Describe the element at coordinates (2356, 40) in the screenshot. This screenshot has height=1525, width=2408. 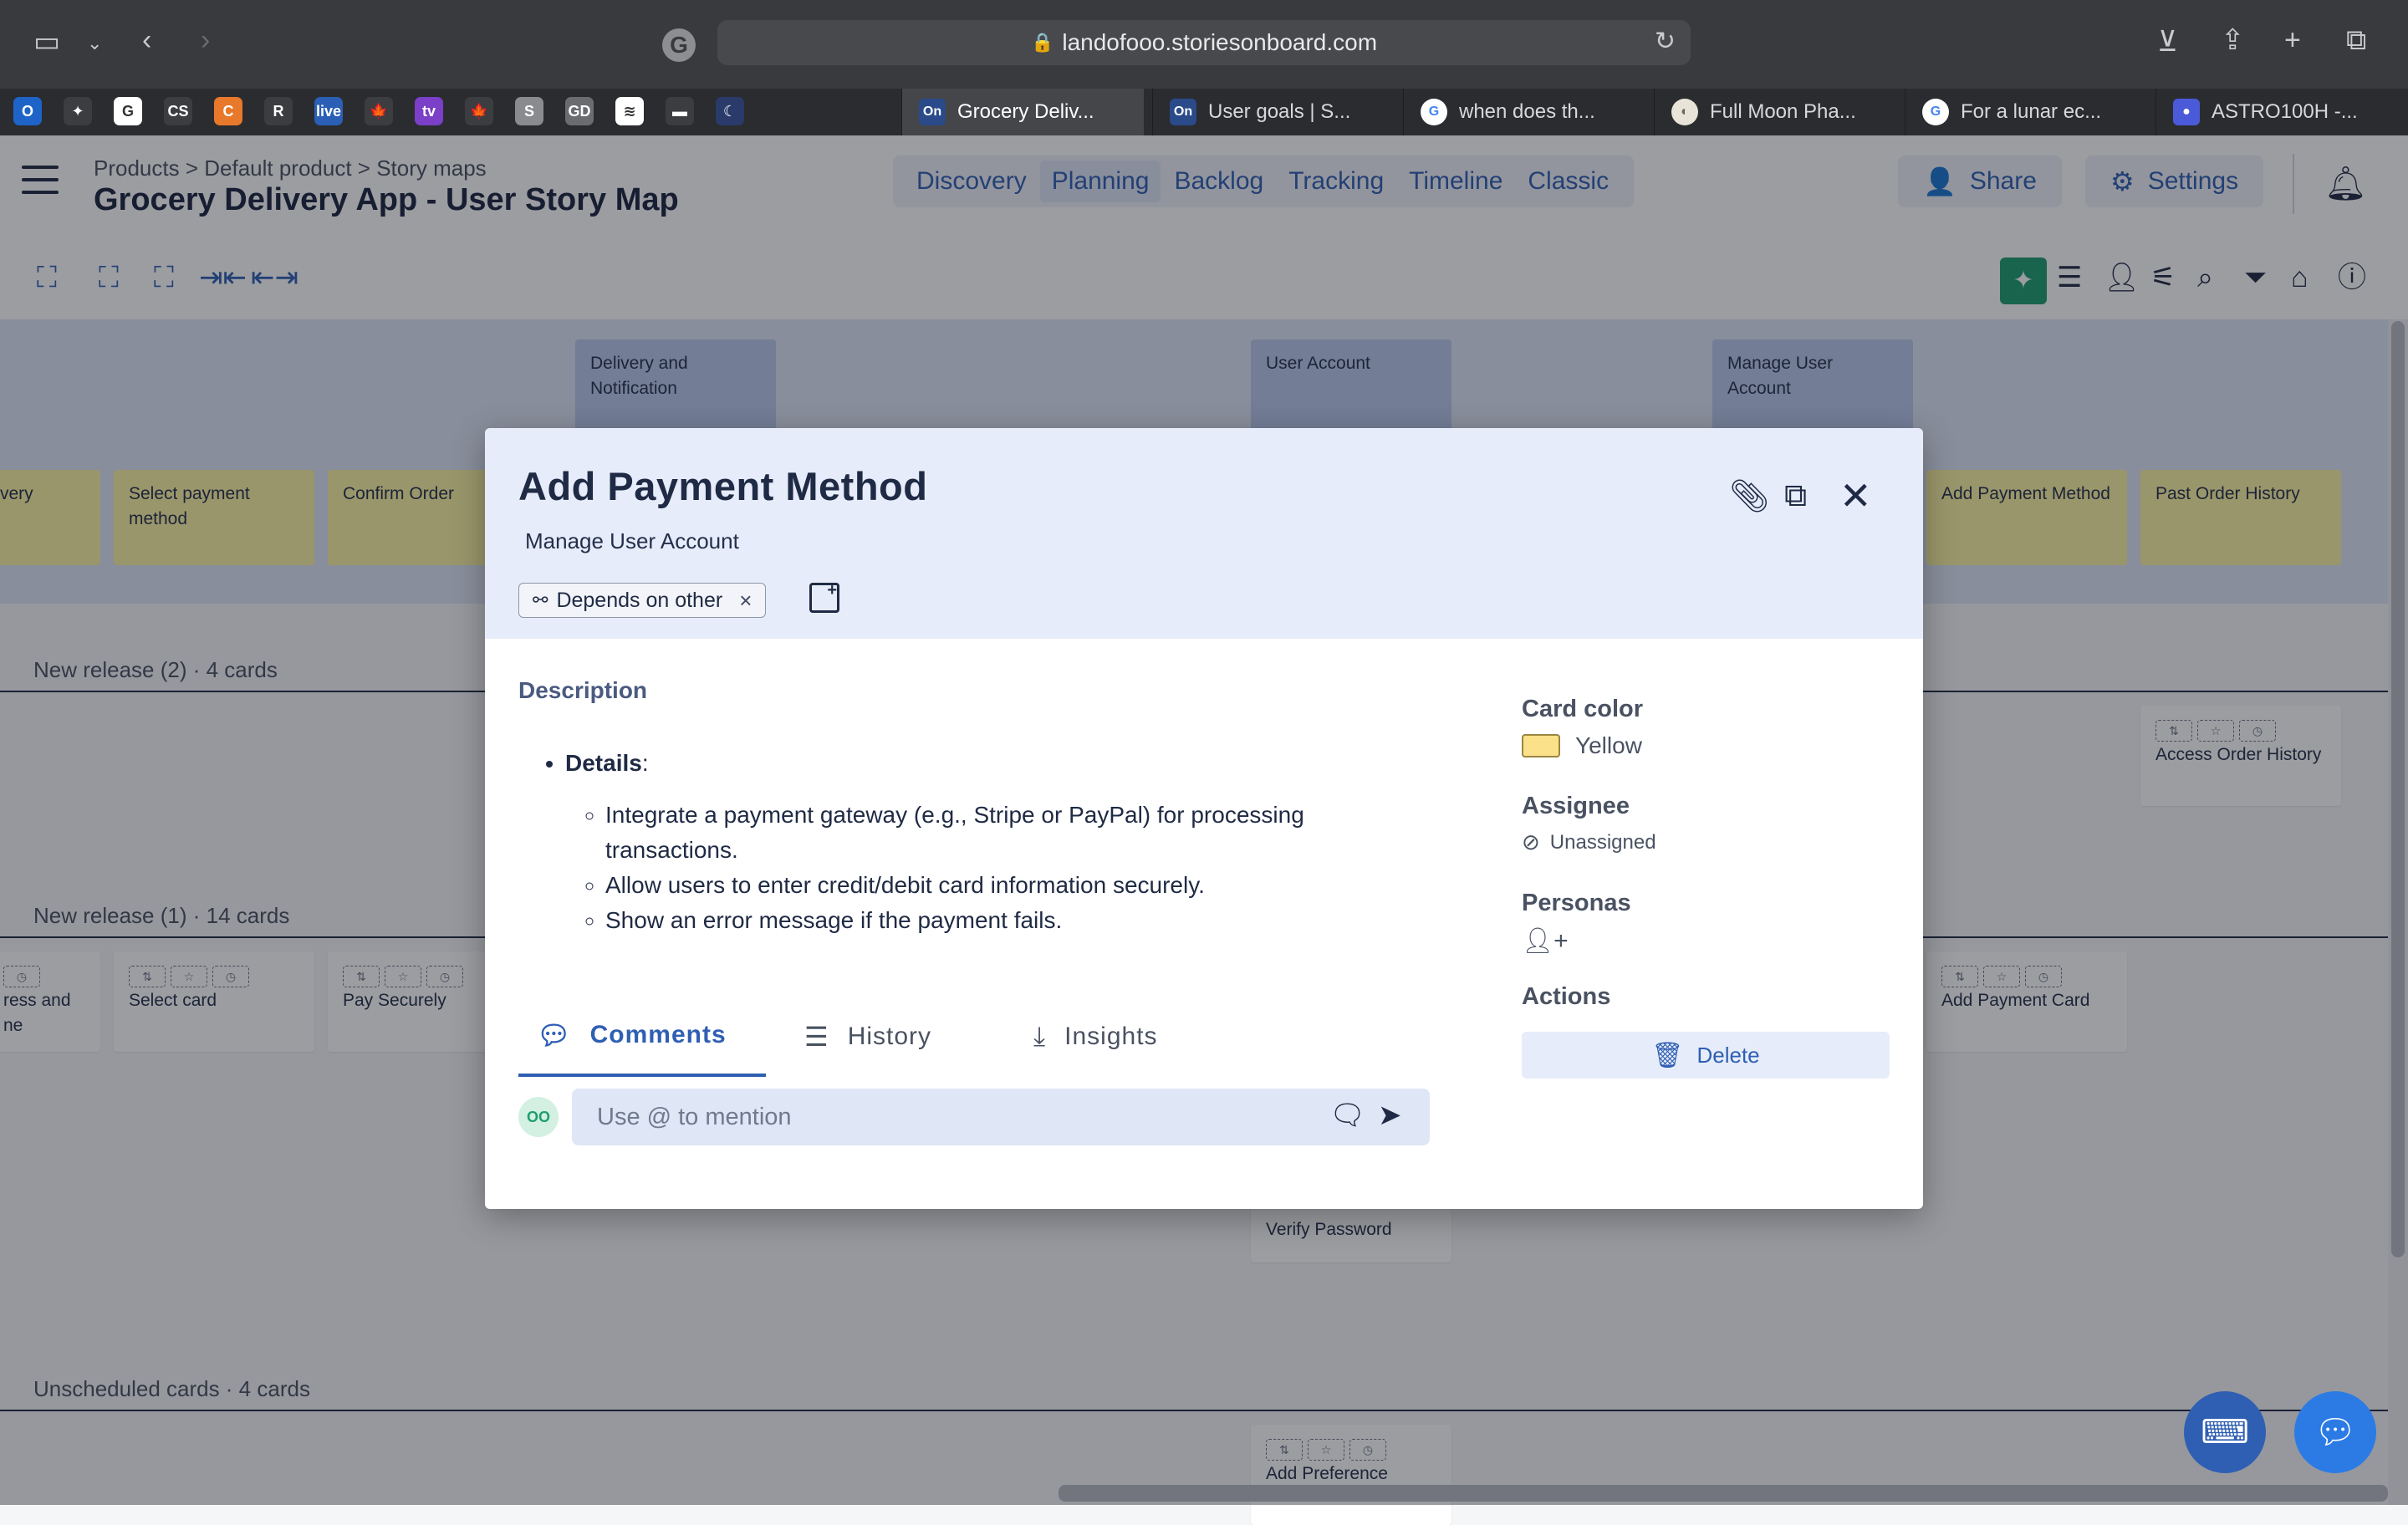
I see `tab-overview-icon: ⧉` at that location.